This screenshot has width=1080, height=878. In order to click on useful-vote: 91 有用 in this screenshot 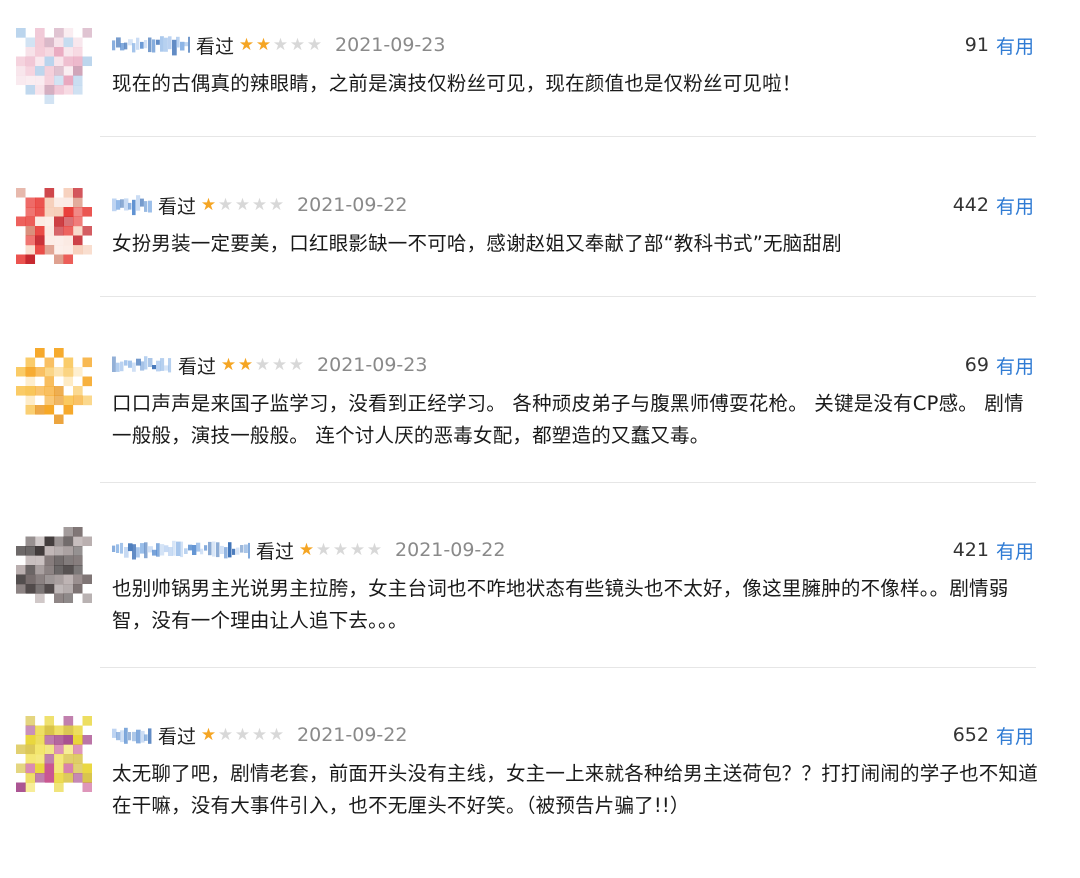, I will do `click(999, 45)`.